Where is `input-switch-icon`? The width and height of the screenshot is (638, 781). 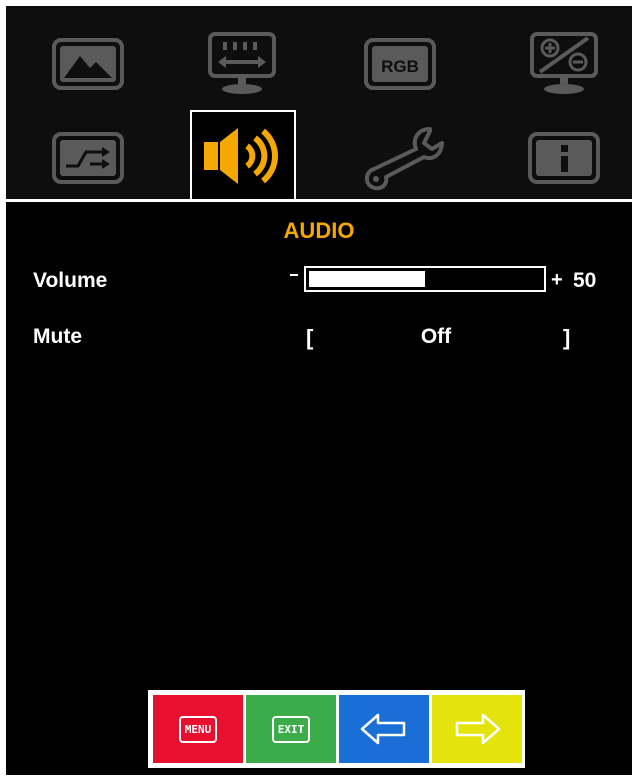
input-switch-icon is located at coordinates (88, 158).